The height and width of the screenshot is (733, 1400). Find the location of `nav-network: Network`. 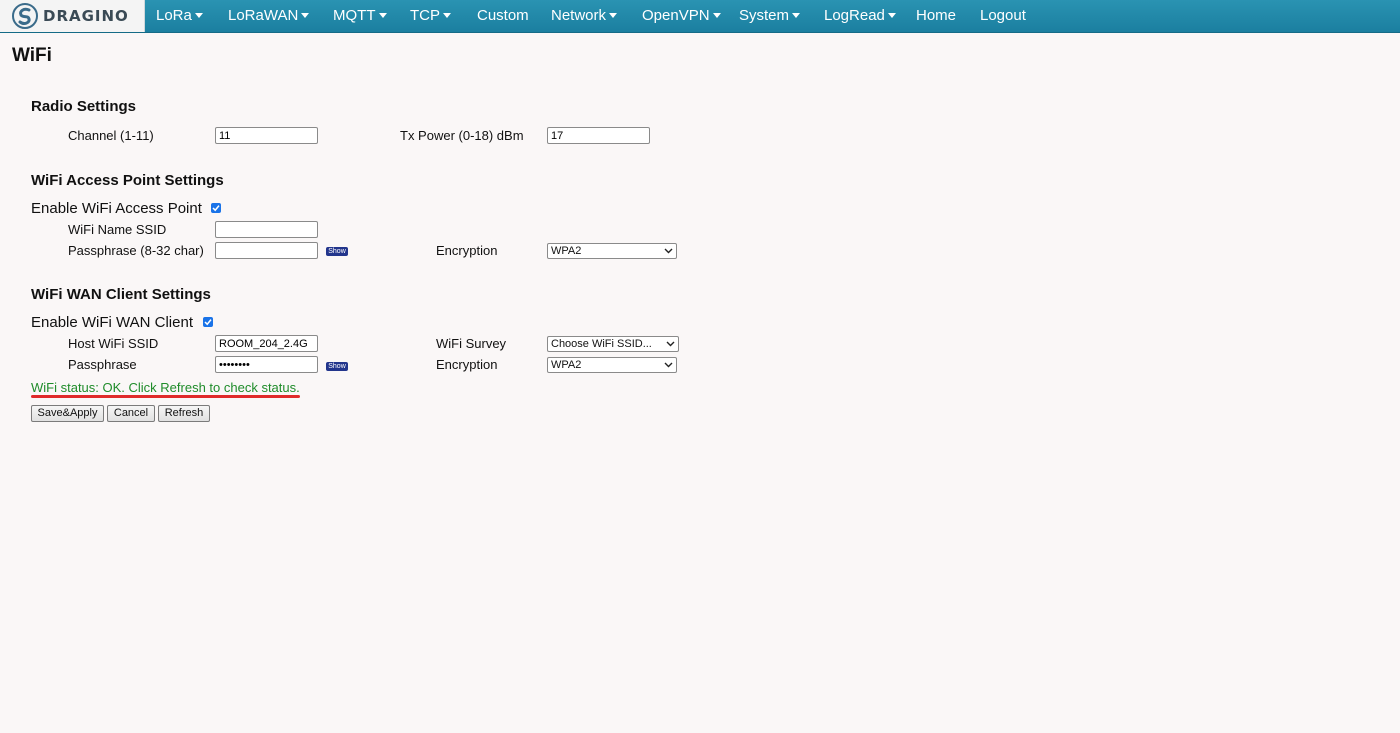

nav-network: Network is located at coordinates (584, 16).